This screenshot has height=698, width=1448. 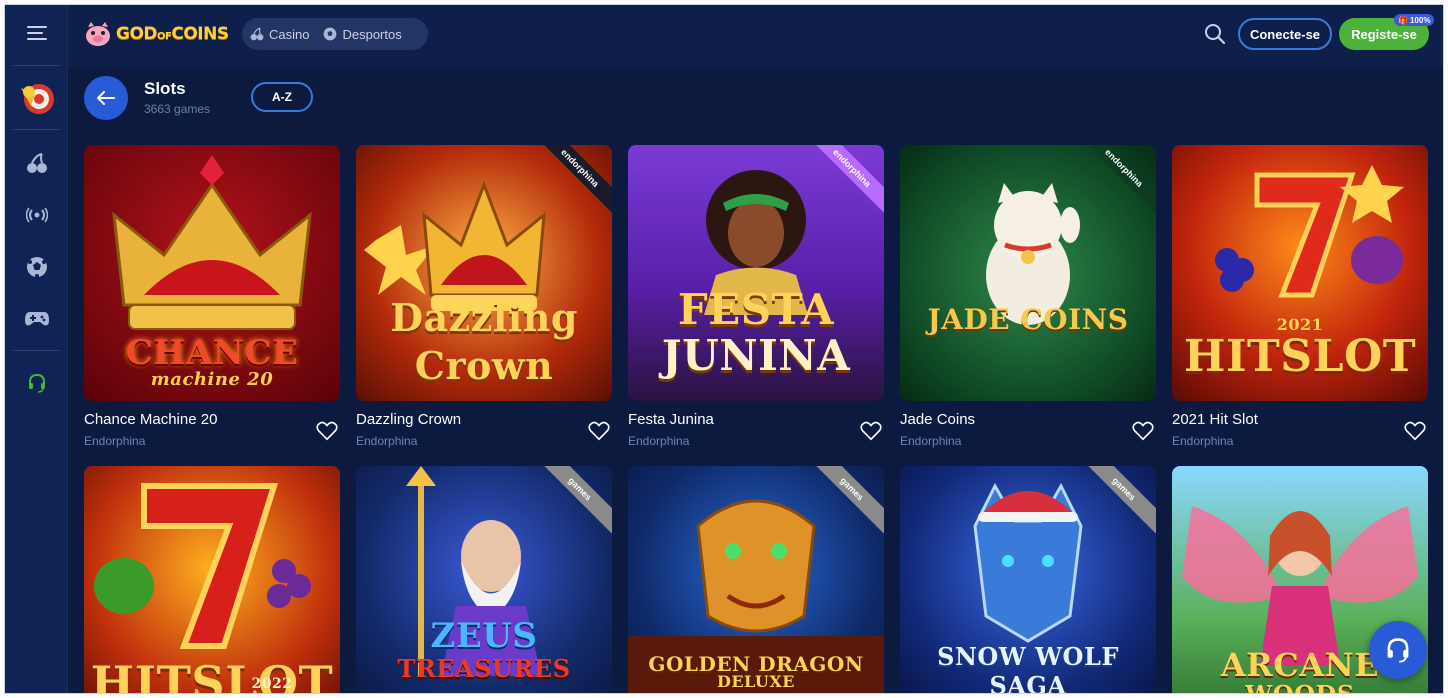 I want to click on search-icon, so click(x=1215, y=34).